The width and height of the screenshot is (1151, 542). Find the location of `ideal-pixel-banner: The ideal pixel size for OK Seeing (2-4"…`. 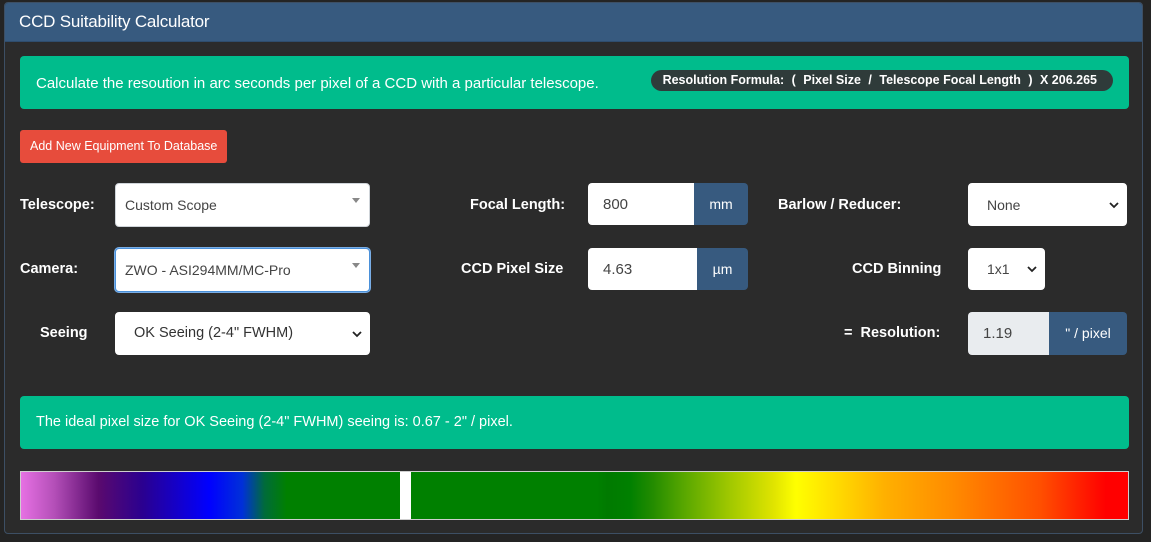

ideal-pixel-banner: The ideal pixel size for OK Seeing (2-4"… is located at coordinates (574, 422).